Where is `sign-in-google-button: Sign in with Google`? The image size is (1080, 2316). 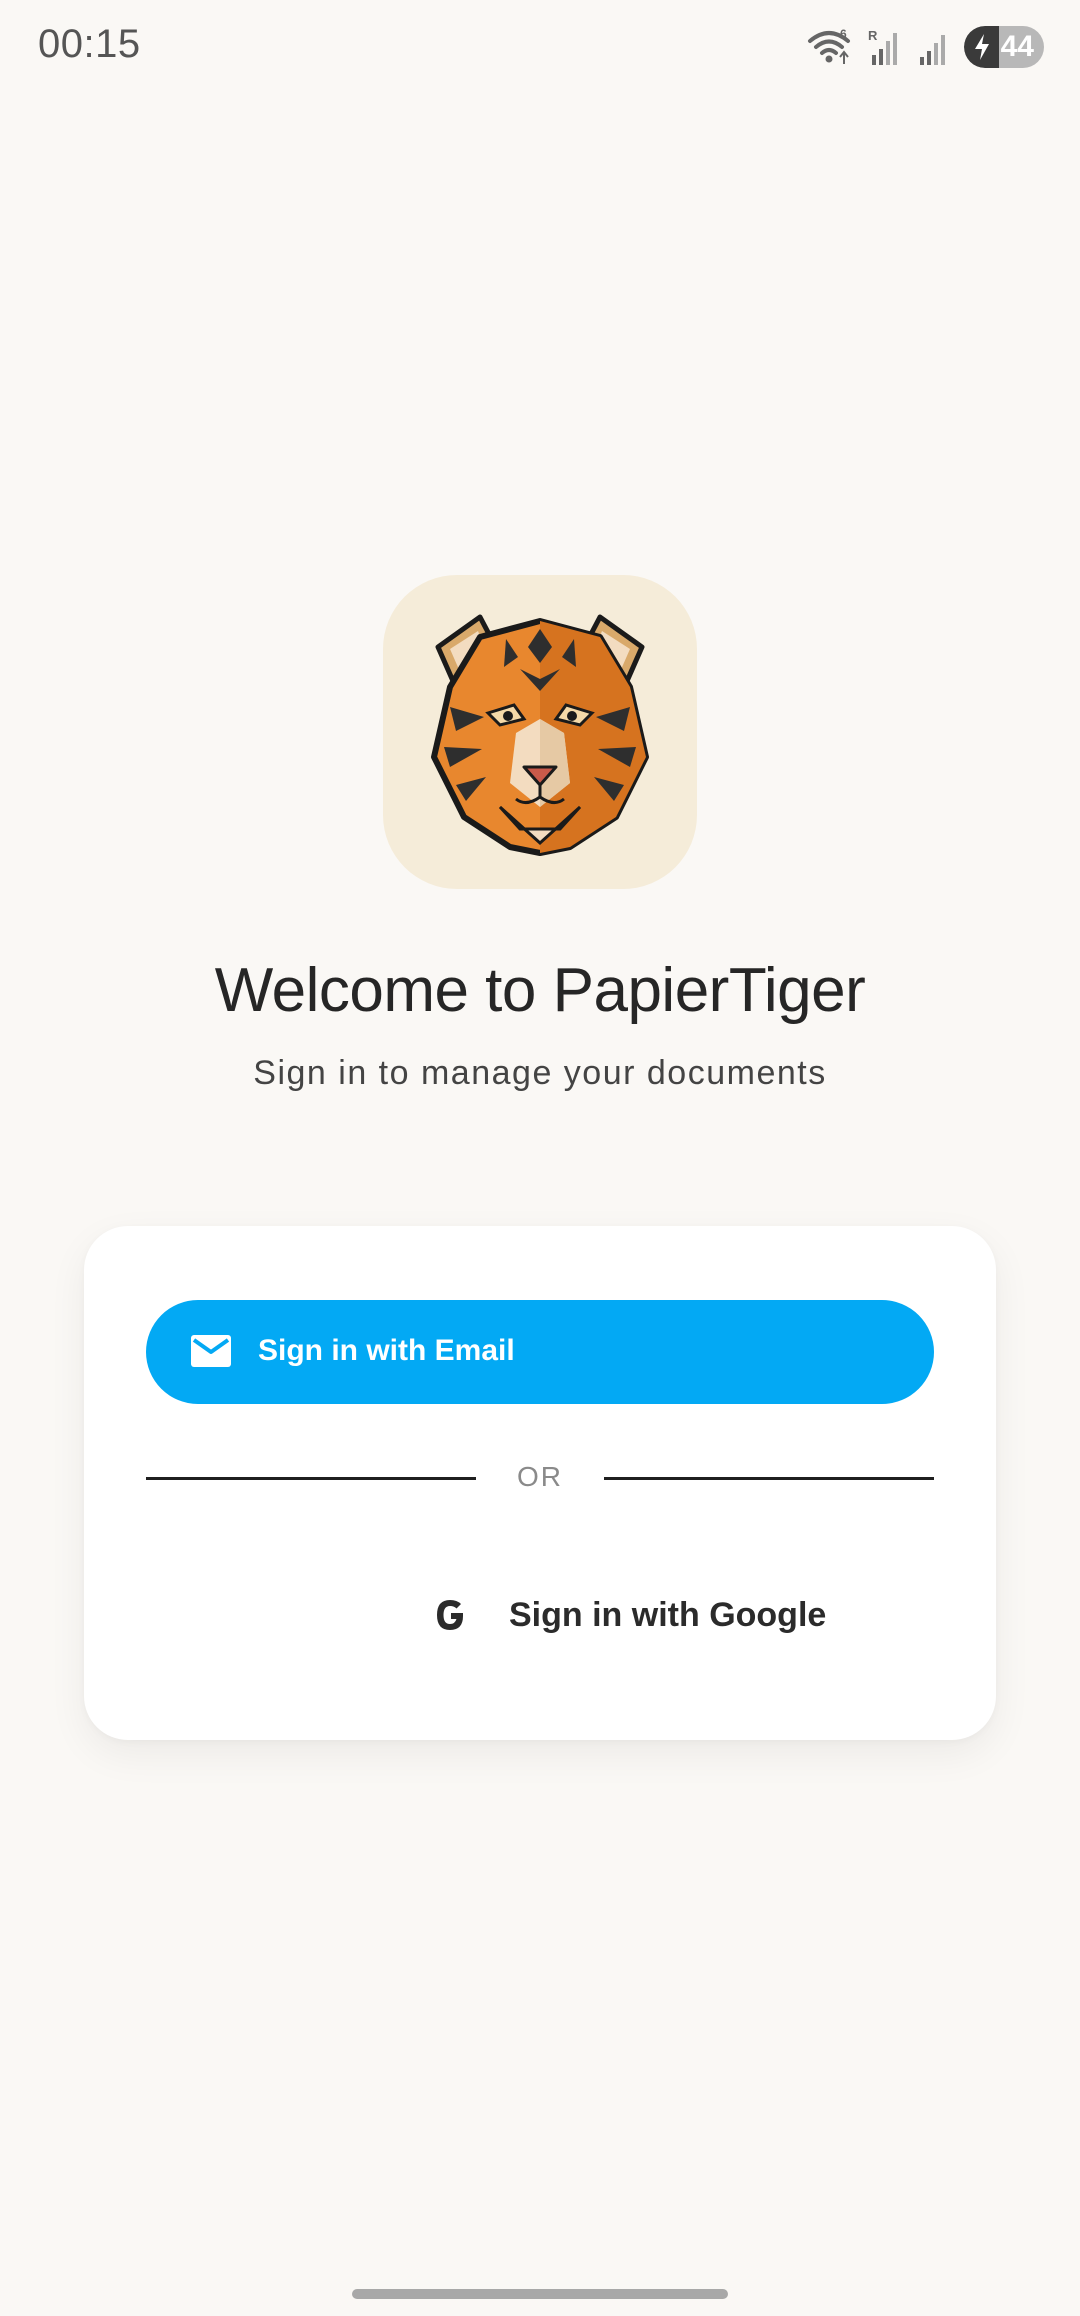 sign-in-google-button: Sign in with Google is located at coordinates (545, 1616).